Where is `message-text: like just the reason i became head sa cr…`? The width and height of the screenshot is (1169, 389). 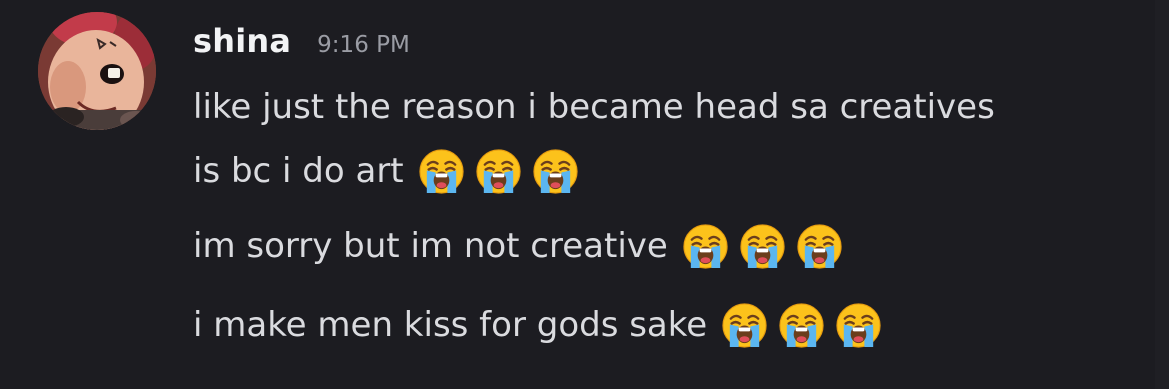 message-text: like just the reason i became head sa cr… is located at coordinates (594, 107).